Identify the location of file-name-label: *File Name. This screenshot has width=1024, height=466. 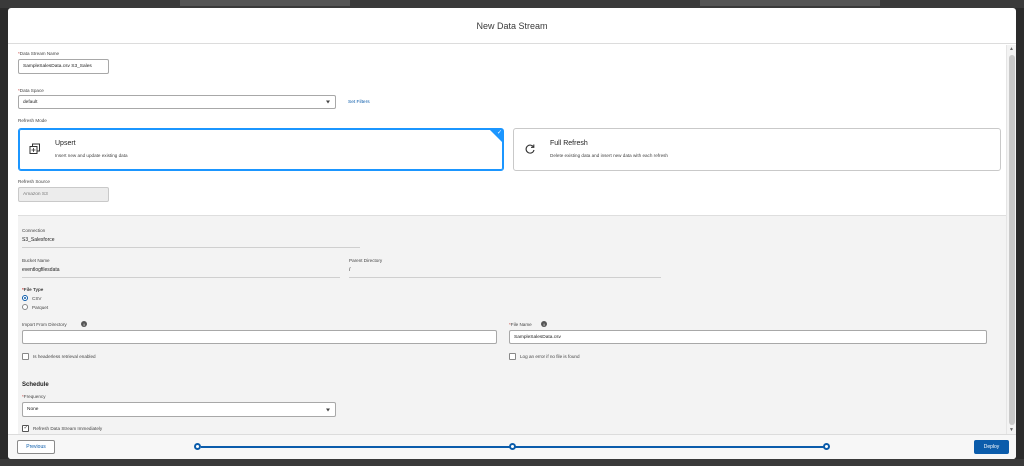
(520, 324).